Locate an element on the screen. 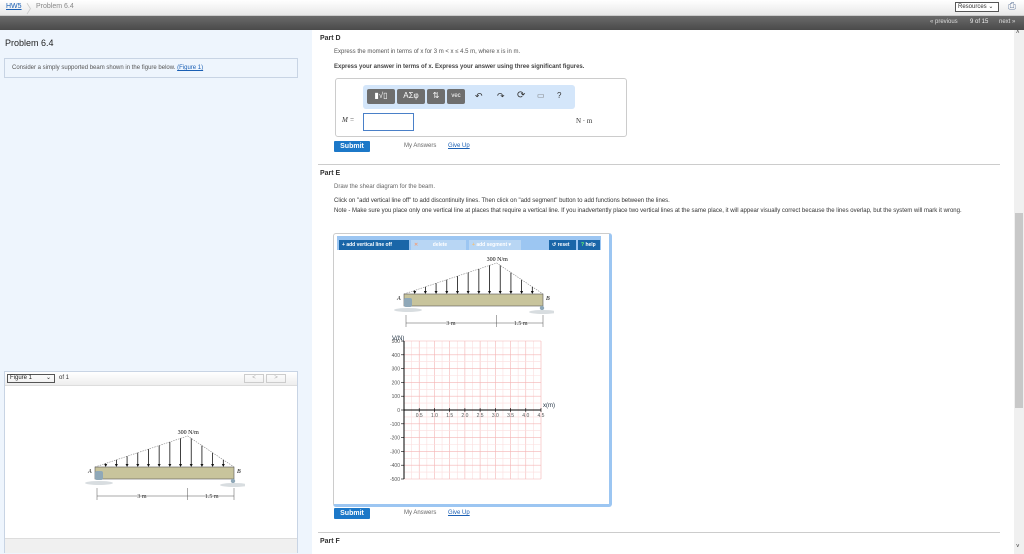  scroll-down-icon: ˅ is located at coordinates (1018, 547).